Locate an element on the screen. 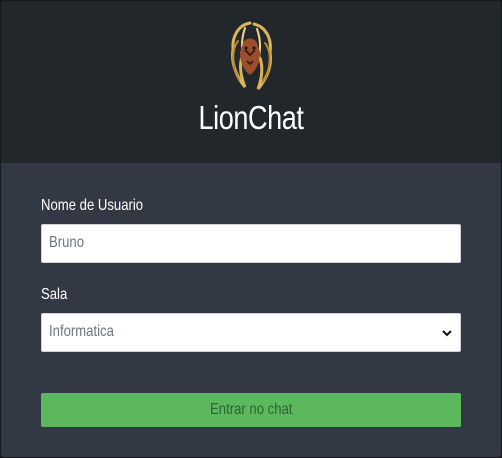 This screenshot has width=502, height=458. lion-head-icon is located at coordinates (251, 55).